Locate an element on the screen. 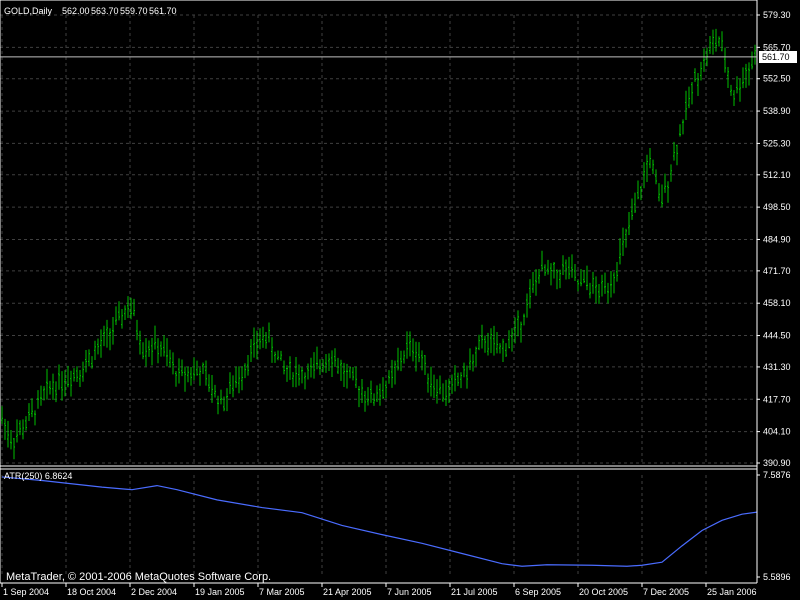 This screenshot has width=800, height=600. x-tick-label: 19 Jan 2005 is located at coordinates (220, 592).